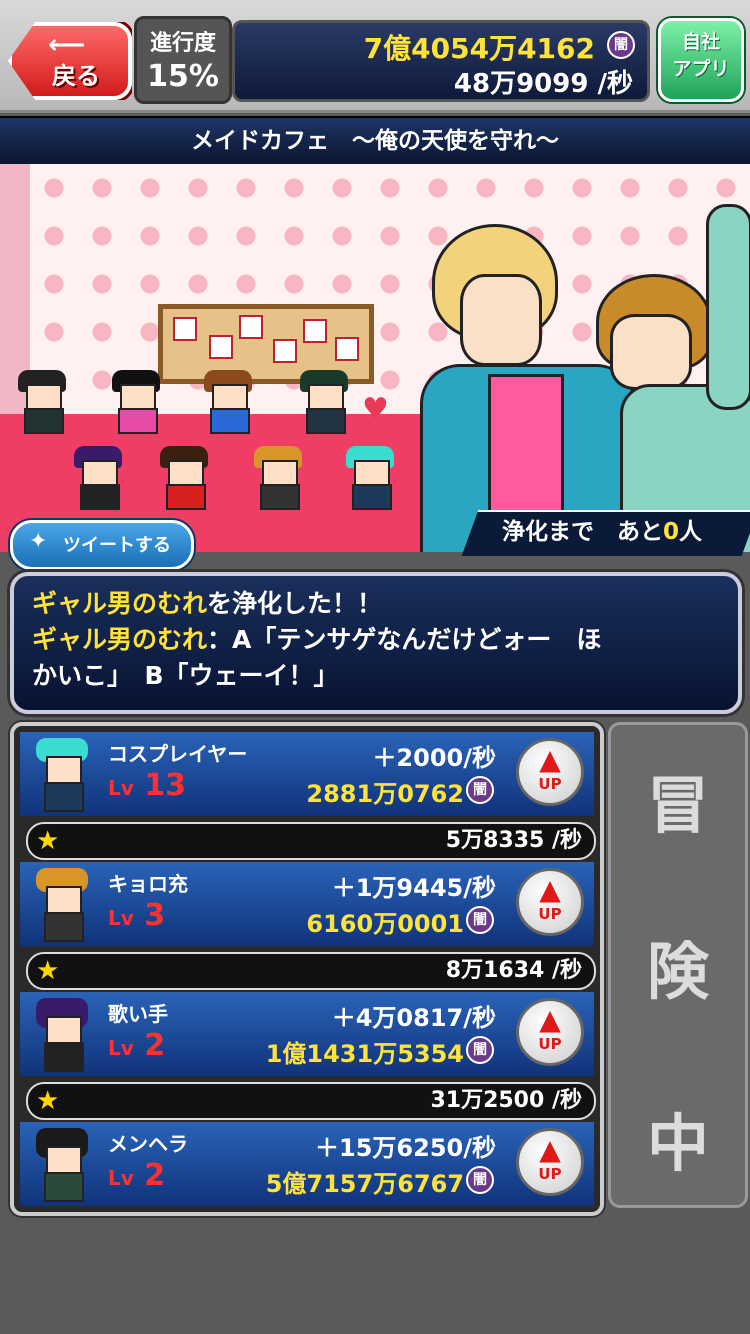 This screenshot has width=750, height=1334. What do you see at coordinates (728, 307) in the screenshot?
I see `brown-man-raised-arm` at bounding box center [728, 307].